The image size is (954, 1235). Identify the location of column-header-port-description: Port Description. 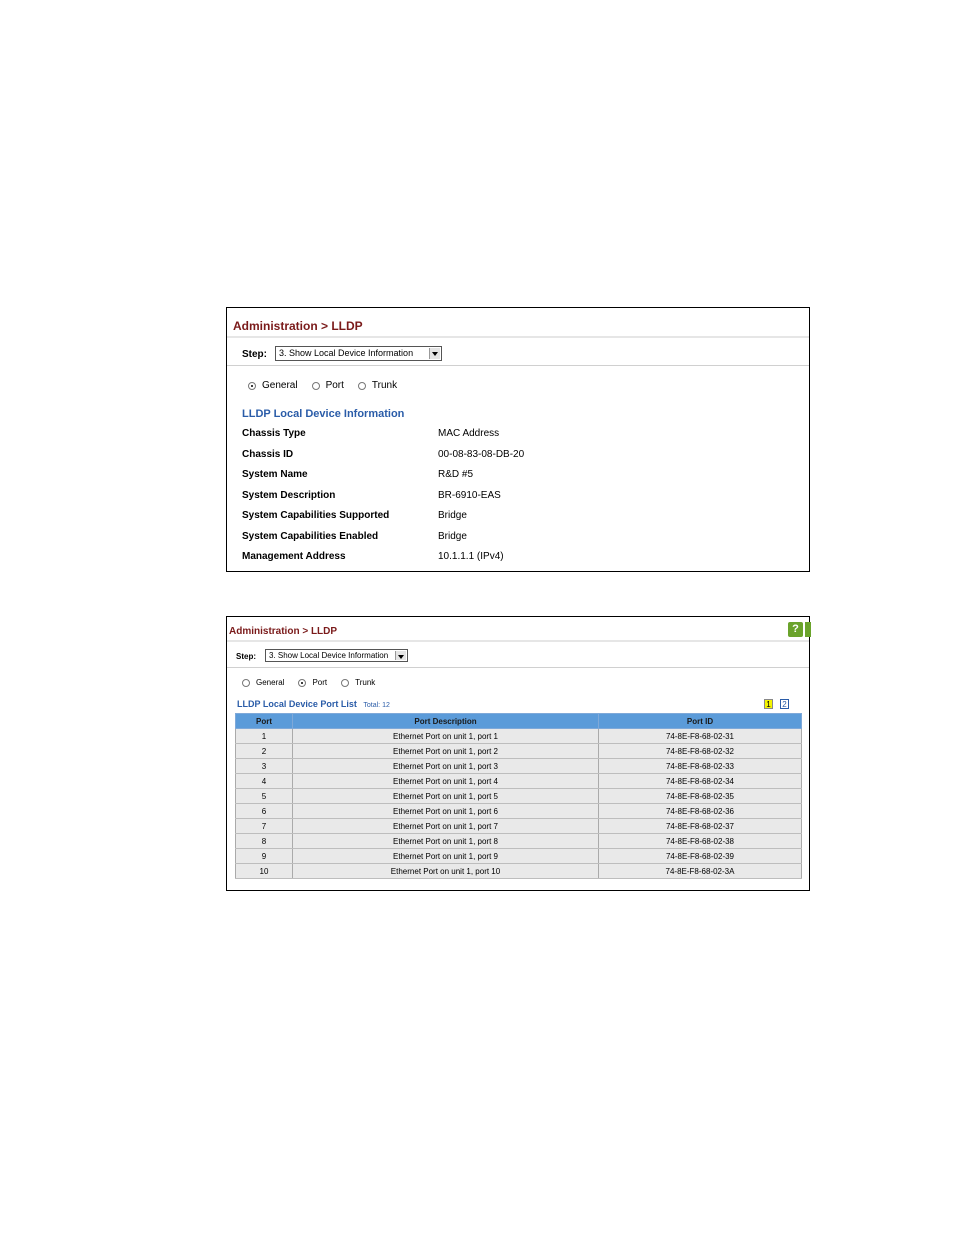
(445, 721).